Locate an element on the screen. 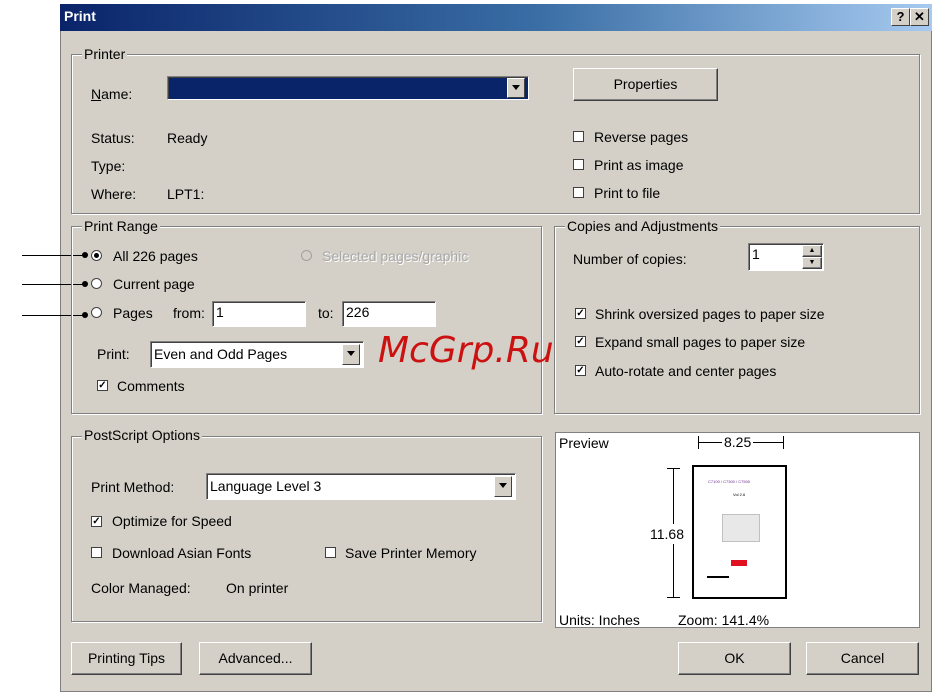 The image size is (940, 696). printing-tips-button: Printing Tips is located at coordinates (126, 658).